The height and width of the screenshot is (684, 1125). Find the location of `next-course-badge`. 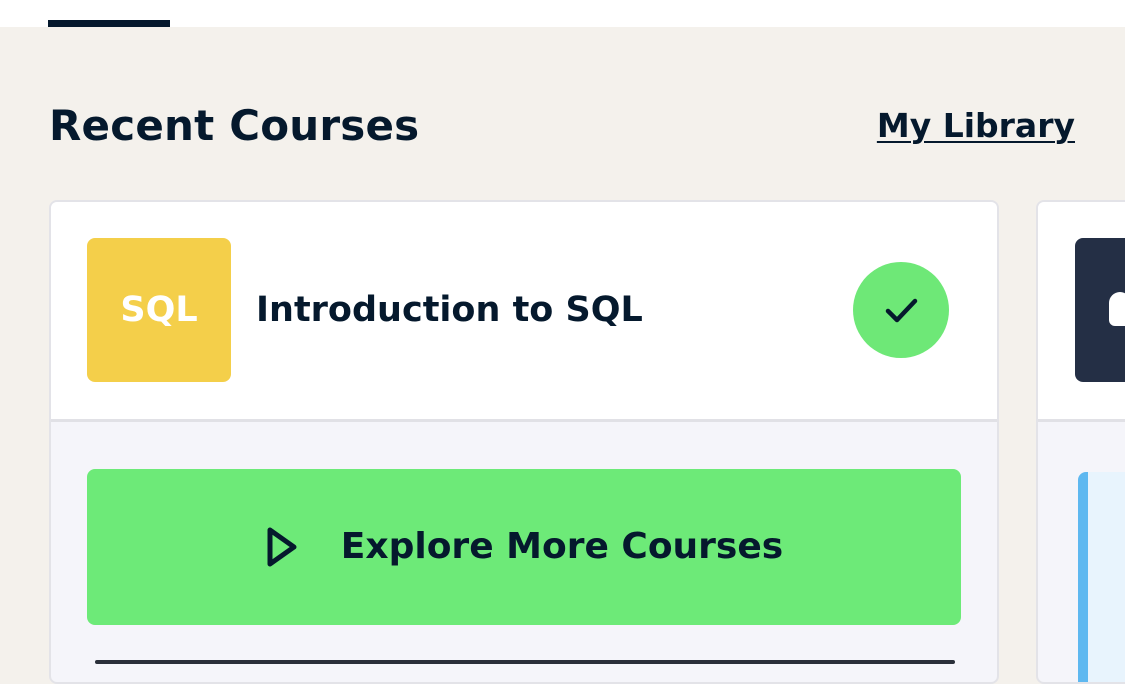

next-course-badge is located at coordinates (1100, 310).